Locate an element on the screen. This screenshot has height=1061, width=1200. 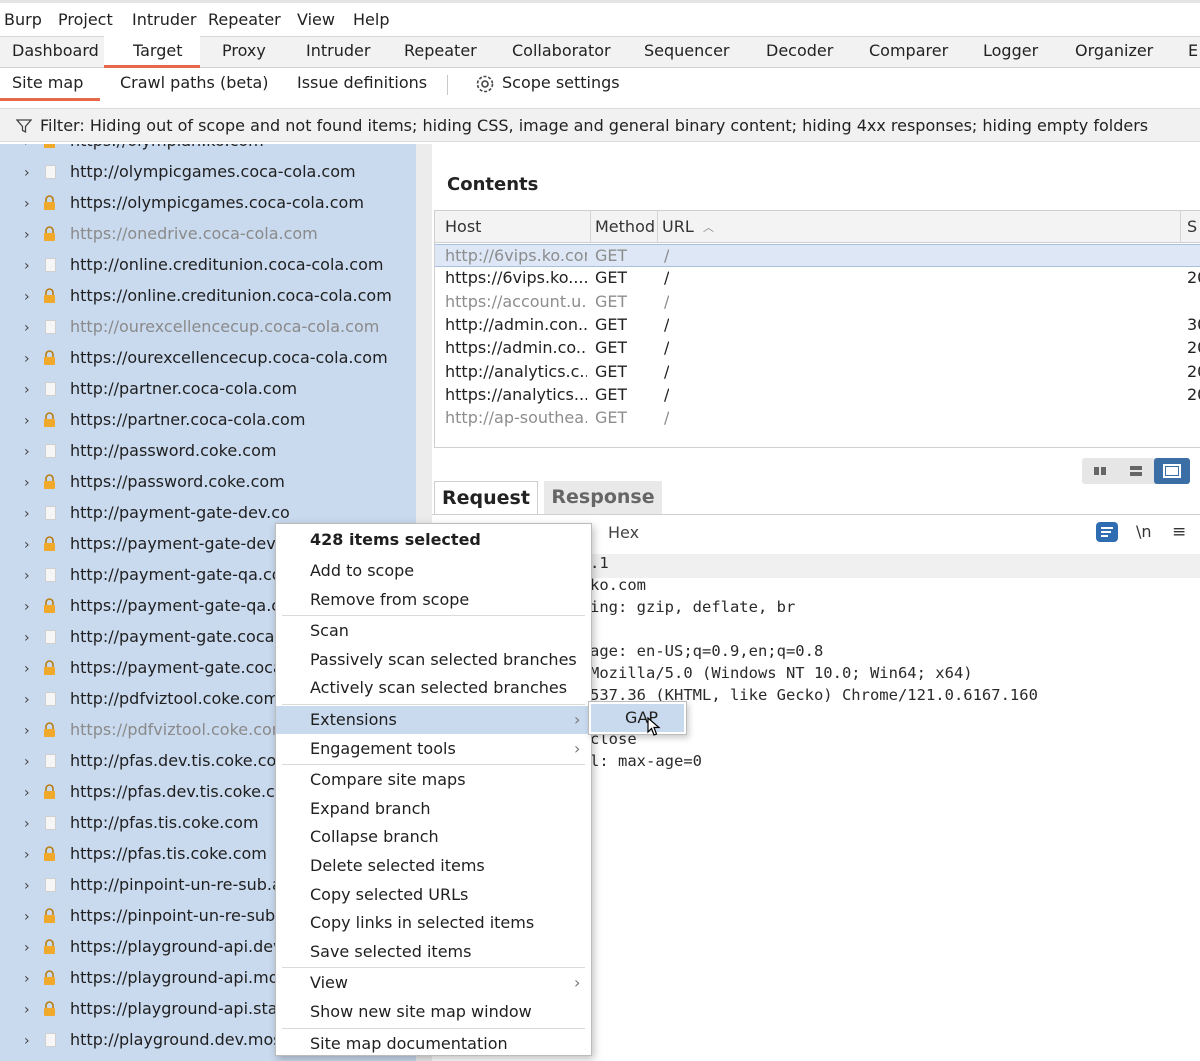
menu-intruder: Intruder is located at coordinates (164, 19).